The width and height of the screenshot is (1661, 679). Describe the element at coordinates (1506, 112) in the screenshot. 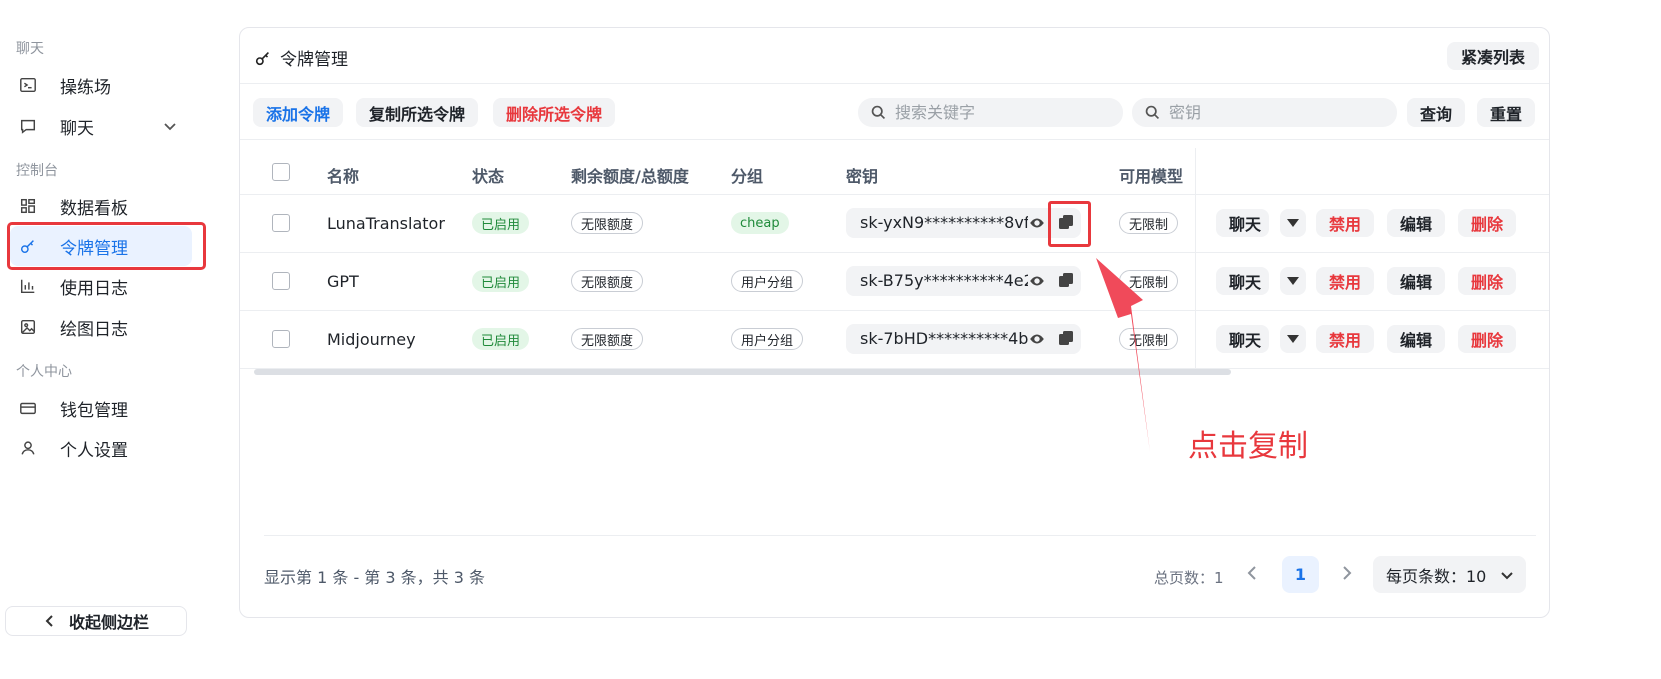

I see `reset-button: 重置` at that location.